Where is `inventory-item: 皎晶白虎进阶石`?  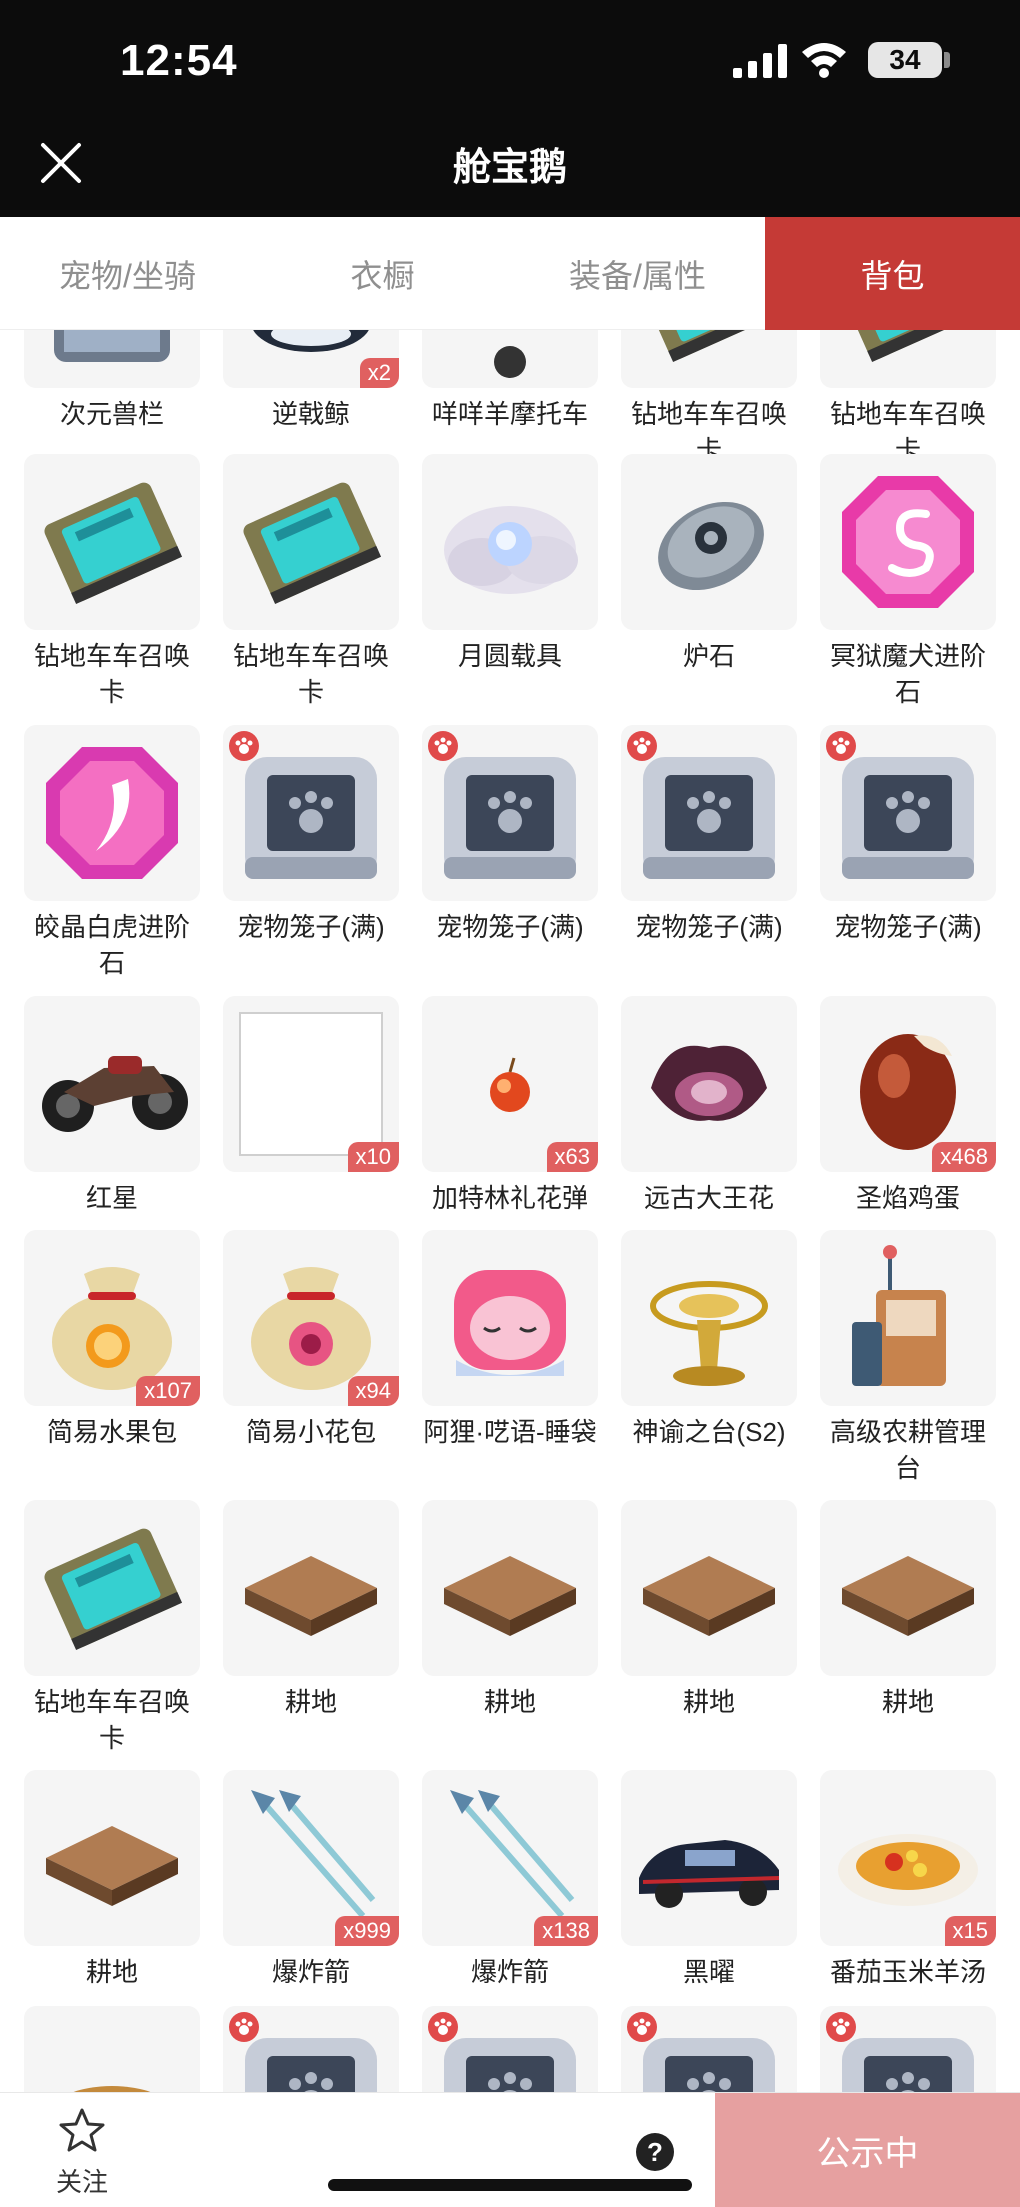
inventory-item: 皎晶白虎进阶石 is located at coordinates (112, 853).